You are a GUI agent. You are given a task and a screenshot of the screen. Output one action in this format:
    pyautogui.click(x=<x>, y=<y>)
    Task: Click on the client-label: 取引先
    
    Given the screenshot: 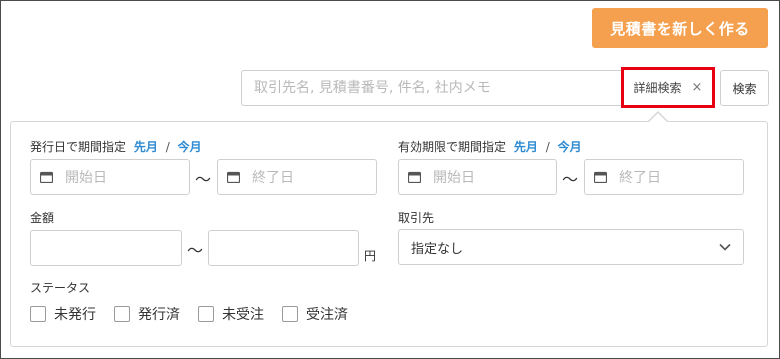 What is the action you would take?
    pyautogui.click(x=416, y=218)
    